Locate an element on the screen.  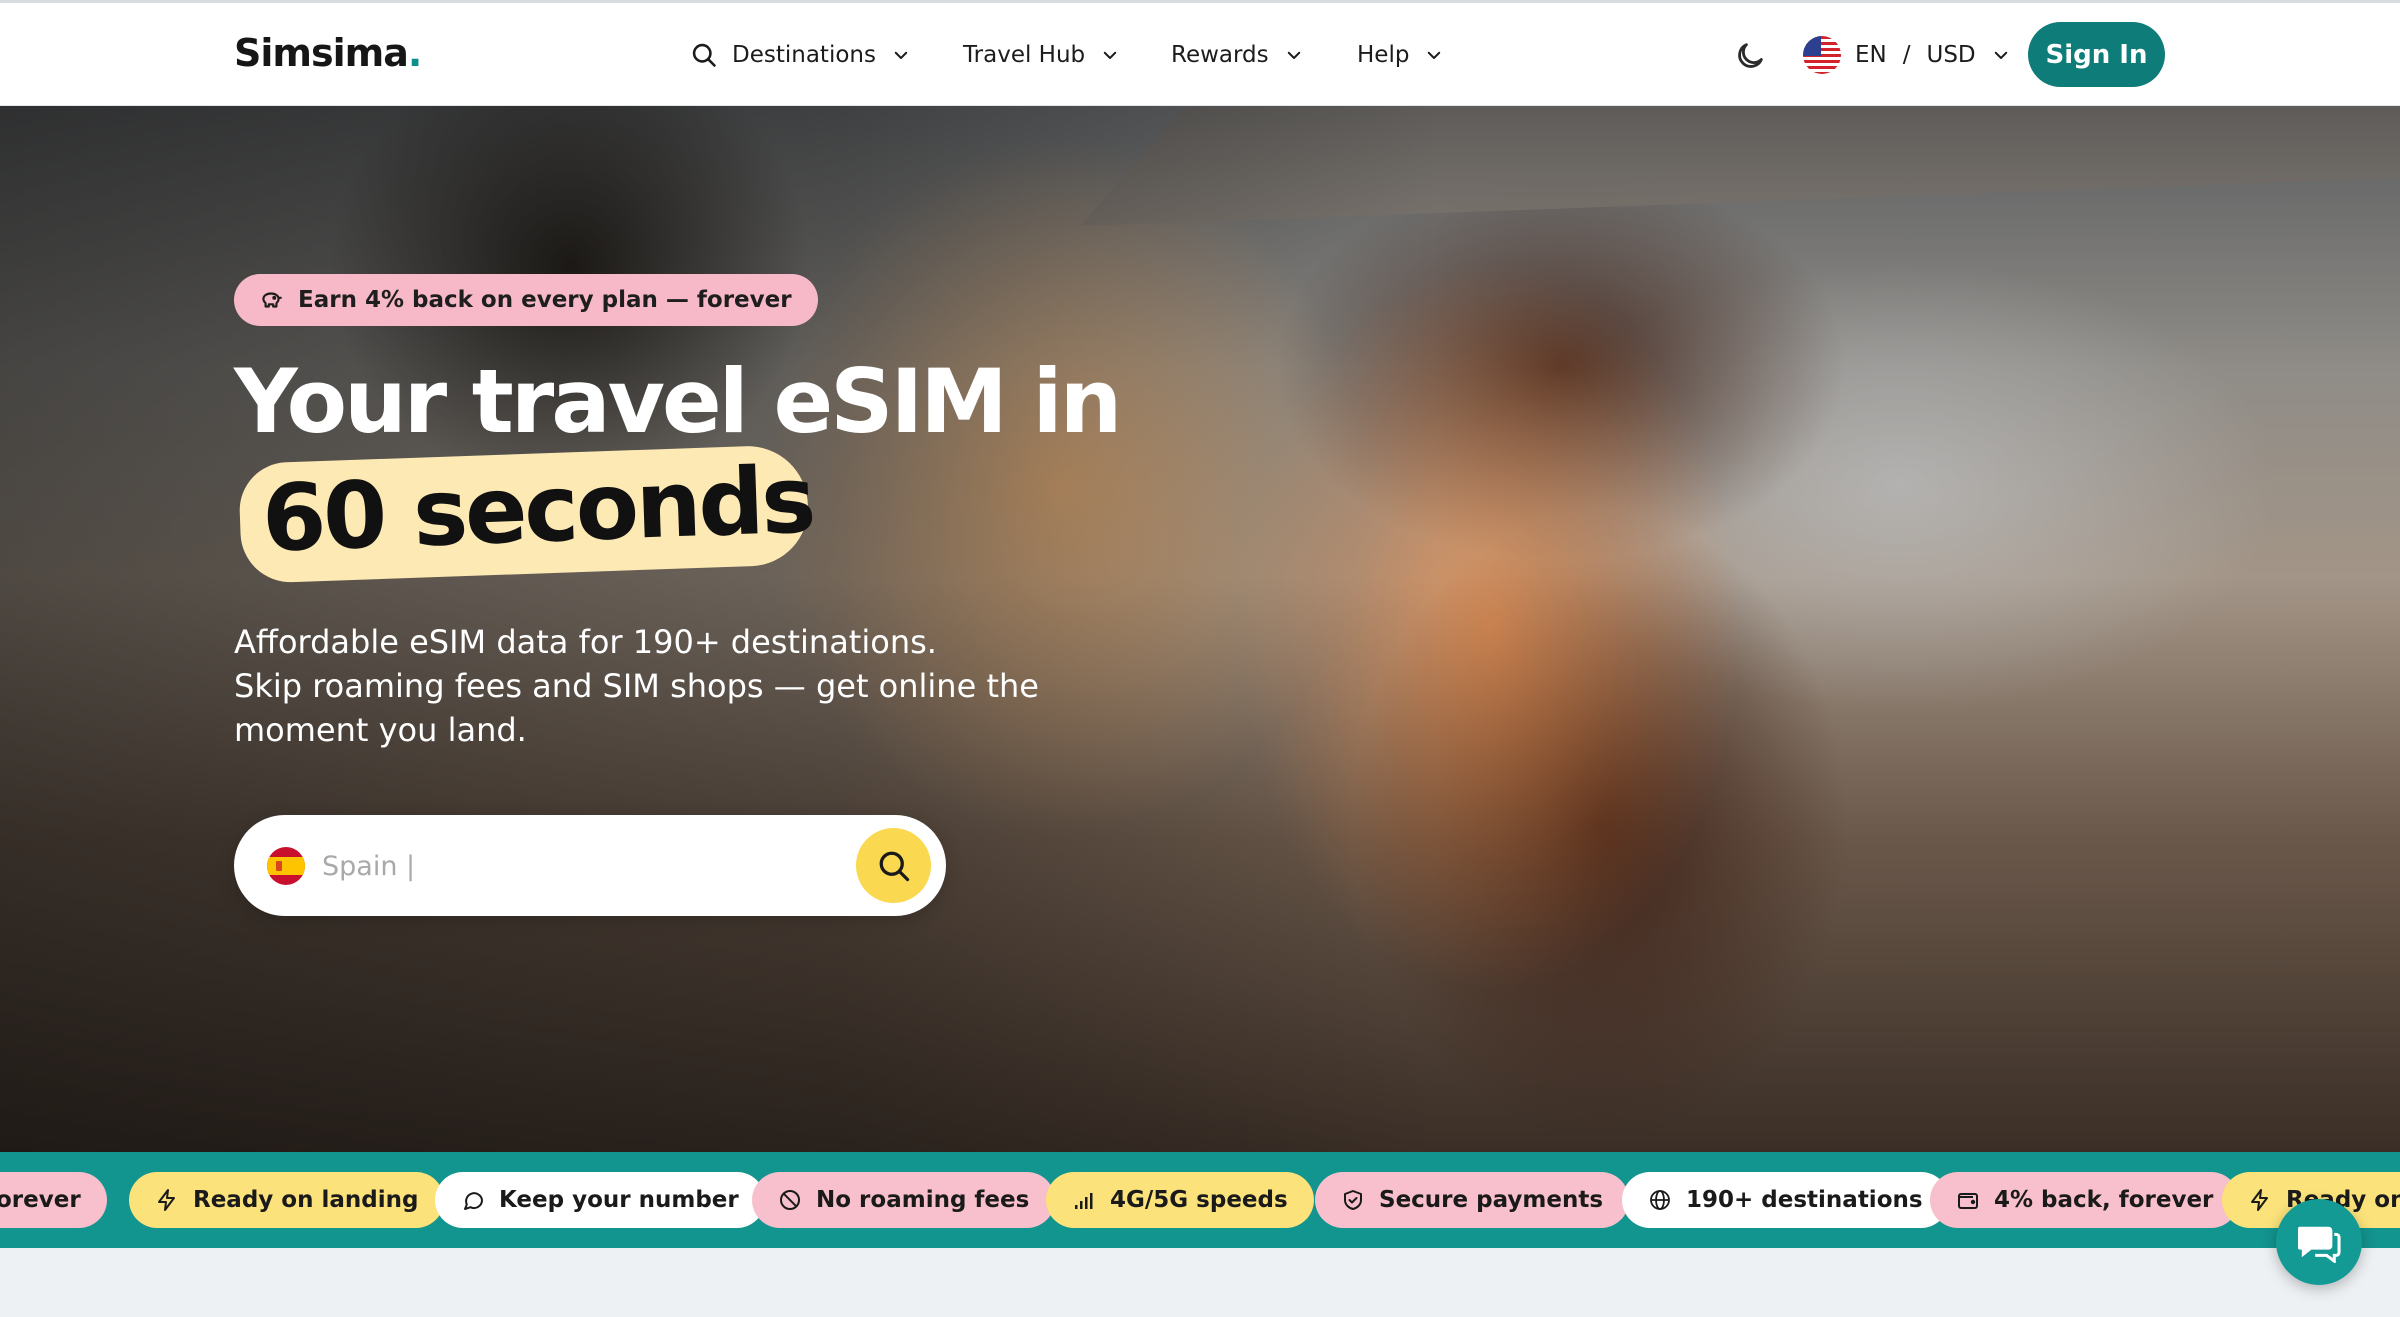
chat-bubble-icon is located at coordinates (473, 1200).